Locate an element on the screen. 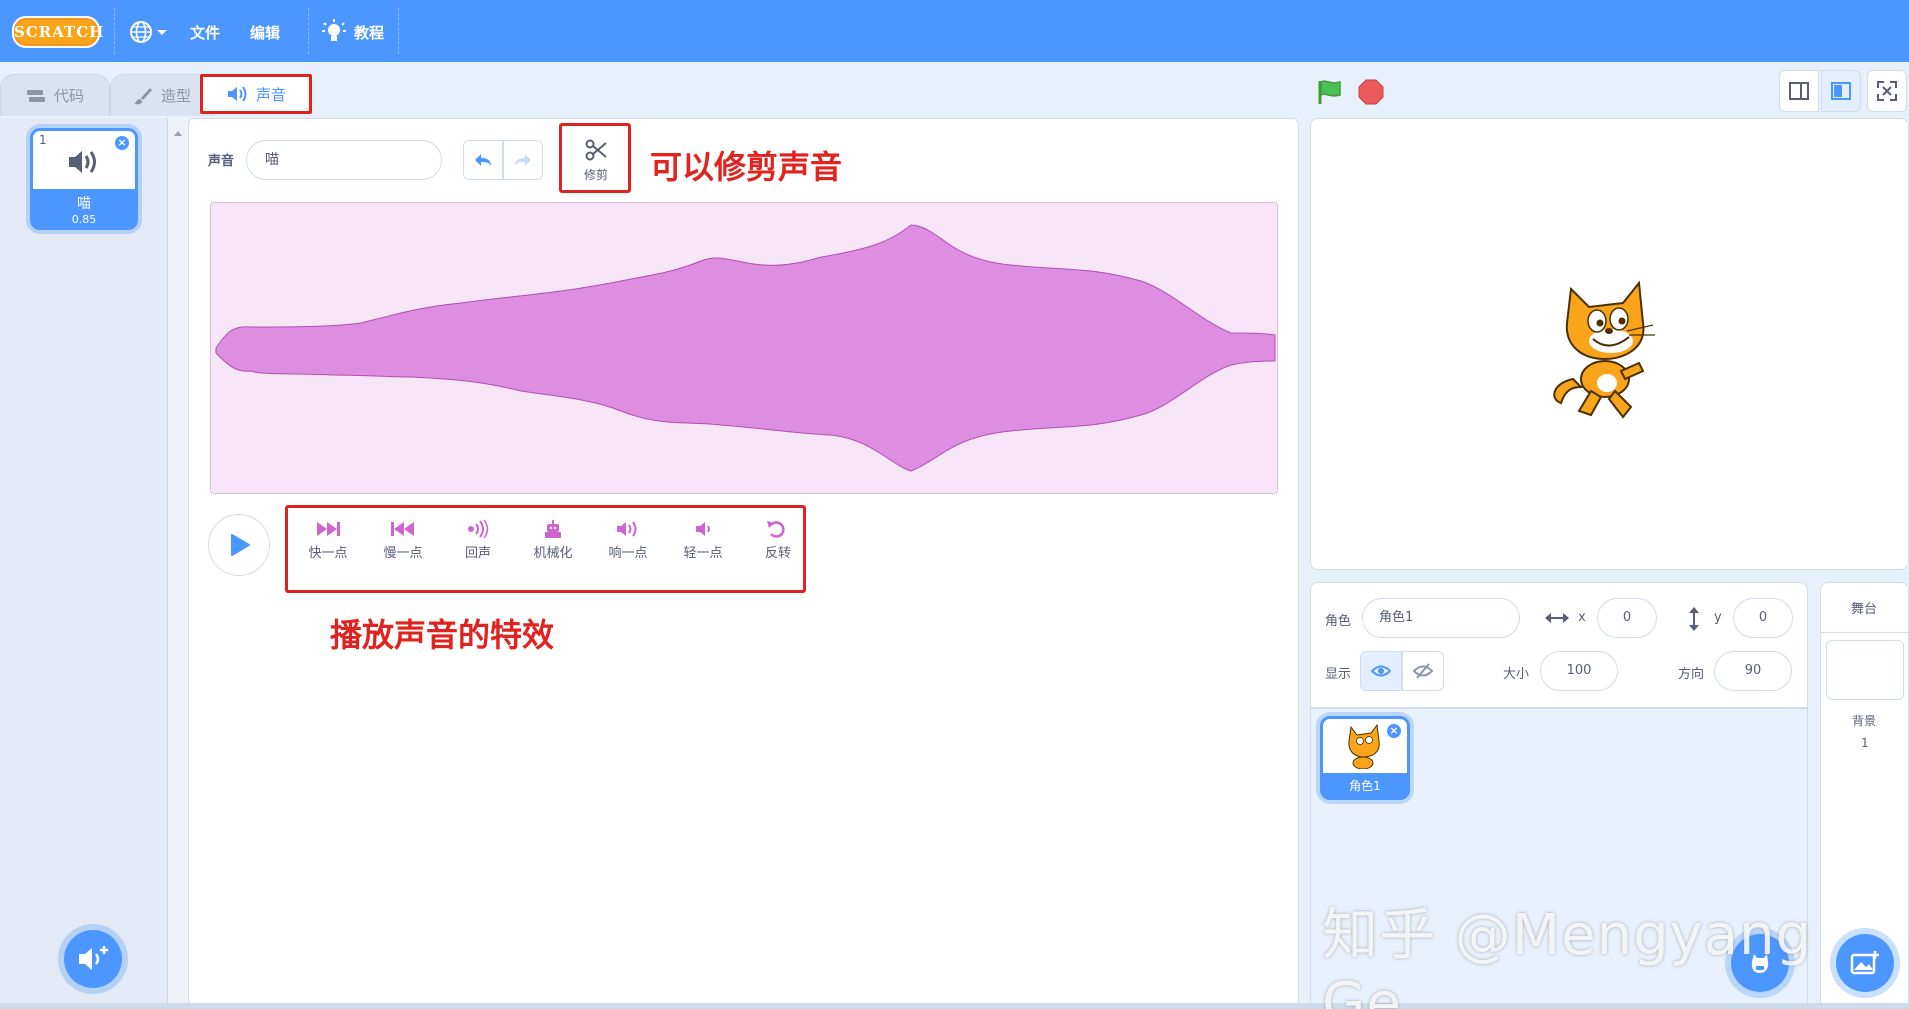  show-visible-button is located at coordinates (1381, 671).